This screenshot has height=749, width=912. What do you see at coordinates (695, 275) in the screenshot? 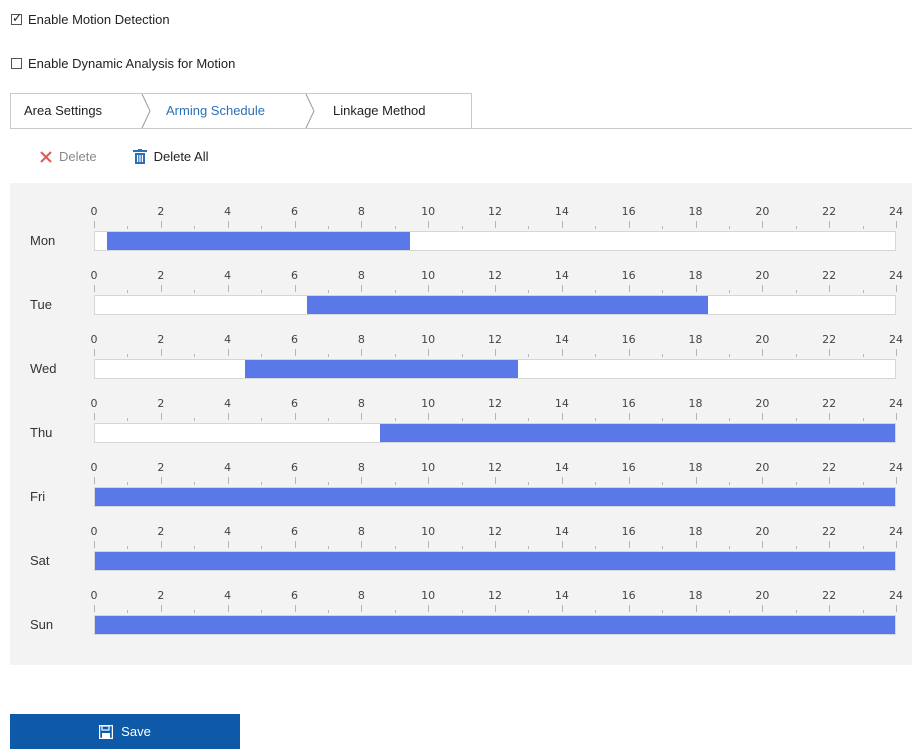
I see `hour-tick-label: 18` at bounding box center [695, 275].